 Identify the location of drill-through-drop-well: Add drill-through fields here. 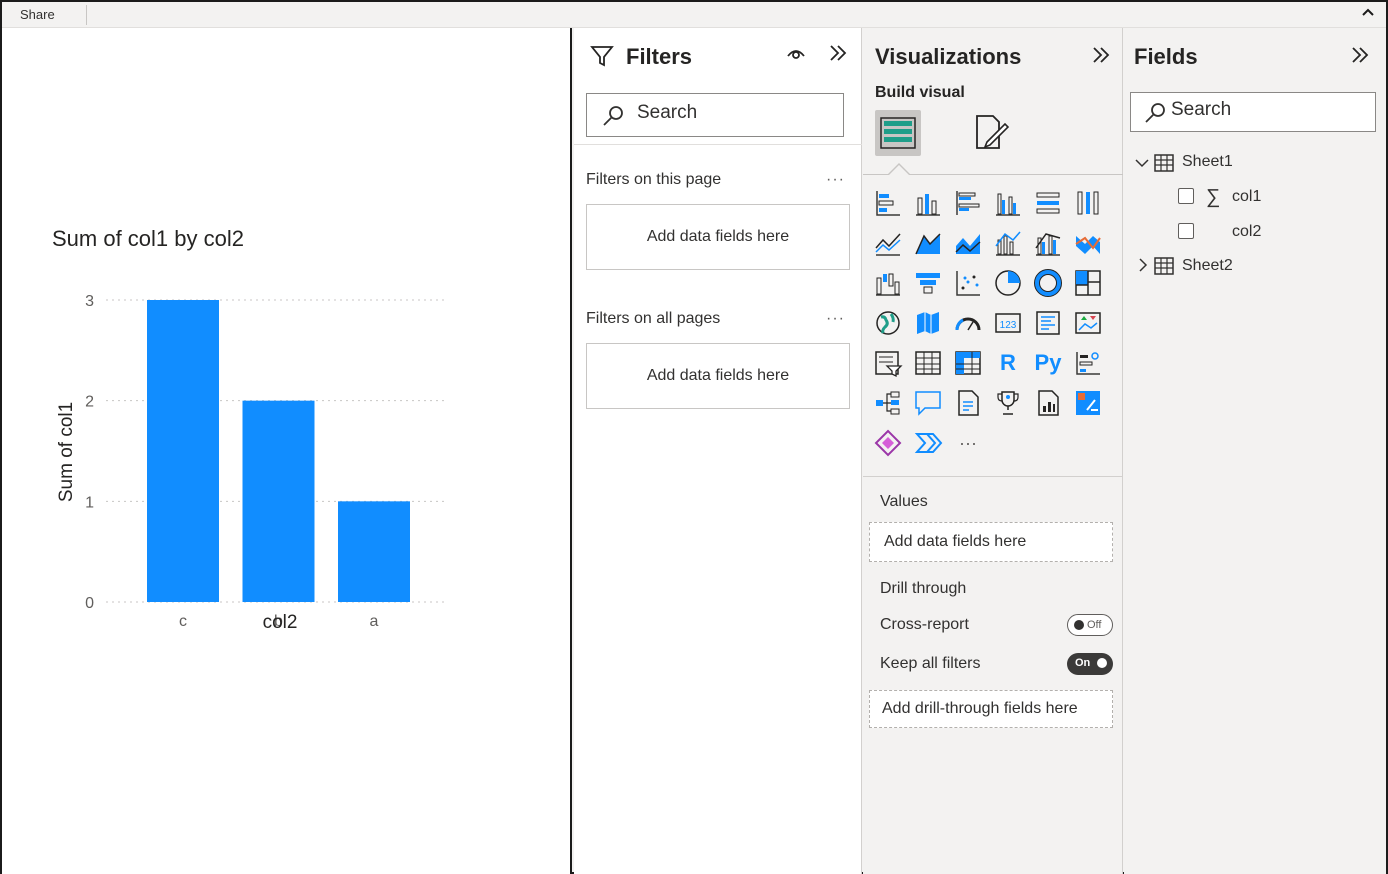
(991, 709).